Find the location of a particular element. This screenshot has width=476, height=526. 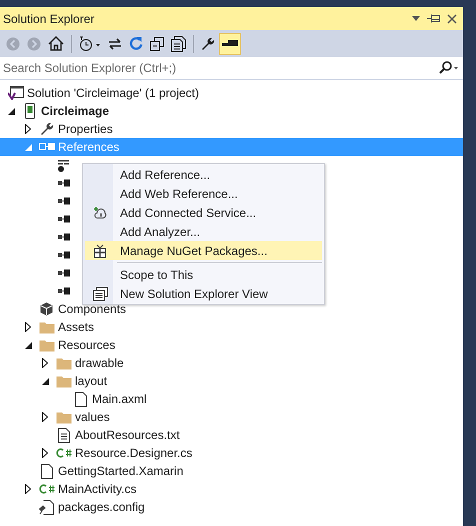

tree-item-label: Resources is located at coordinates (87, 345).